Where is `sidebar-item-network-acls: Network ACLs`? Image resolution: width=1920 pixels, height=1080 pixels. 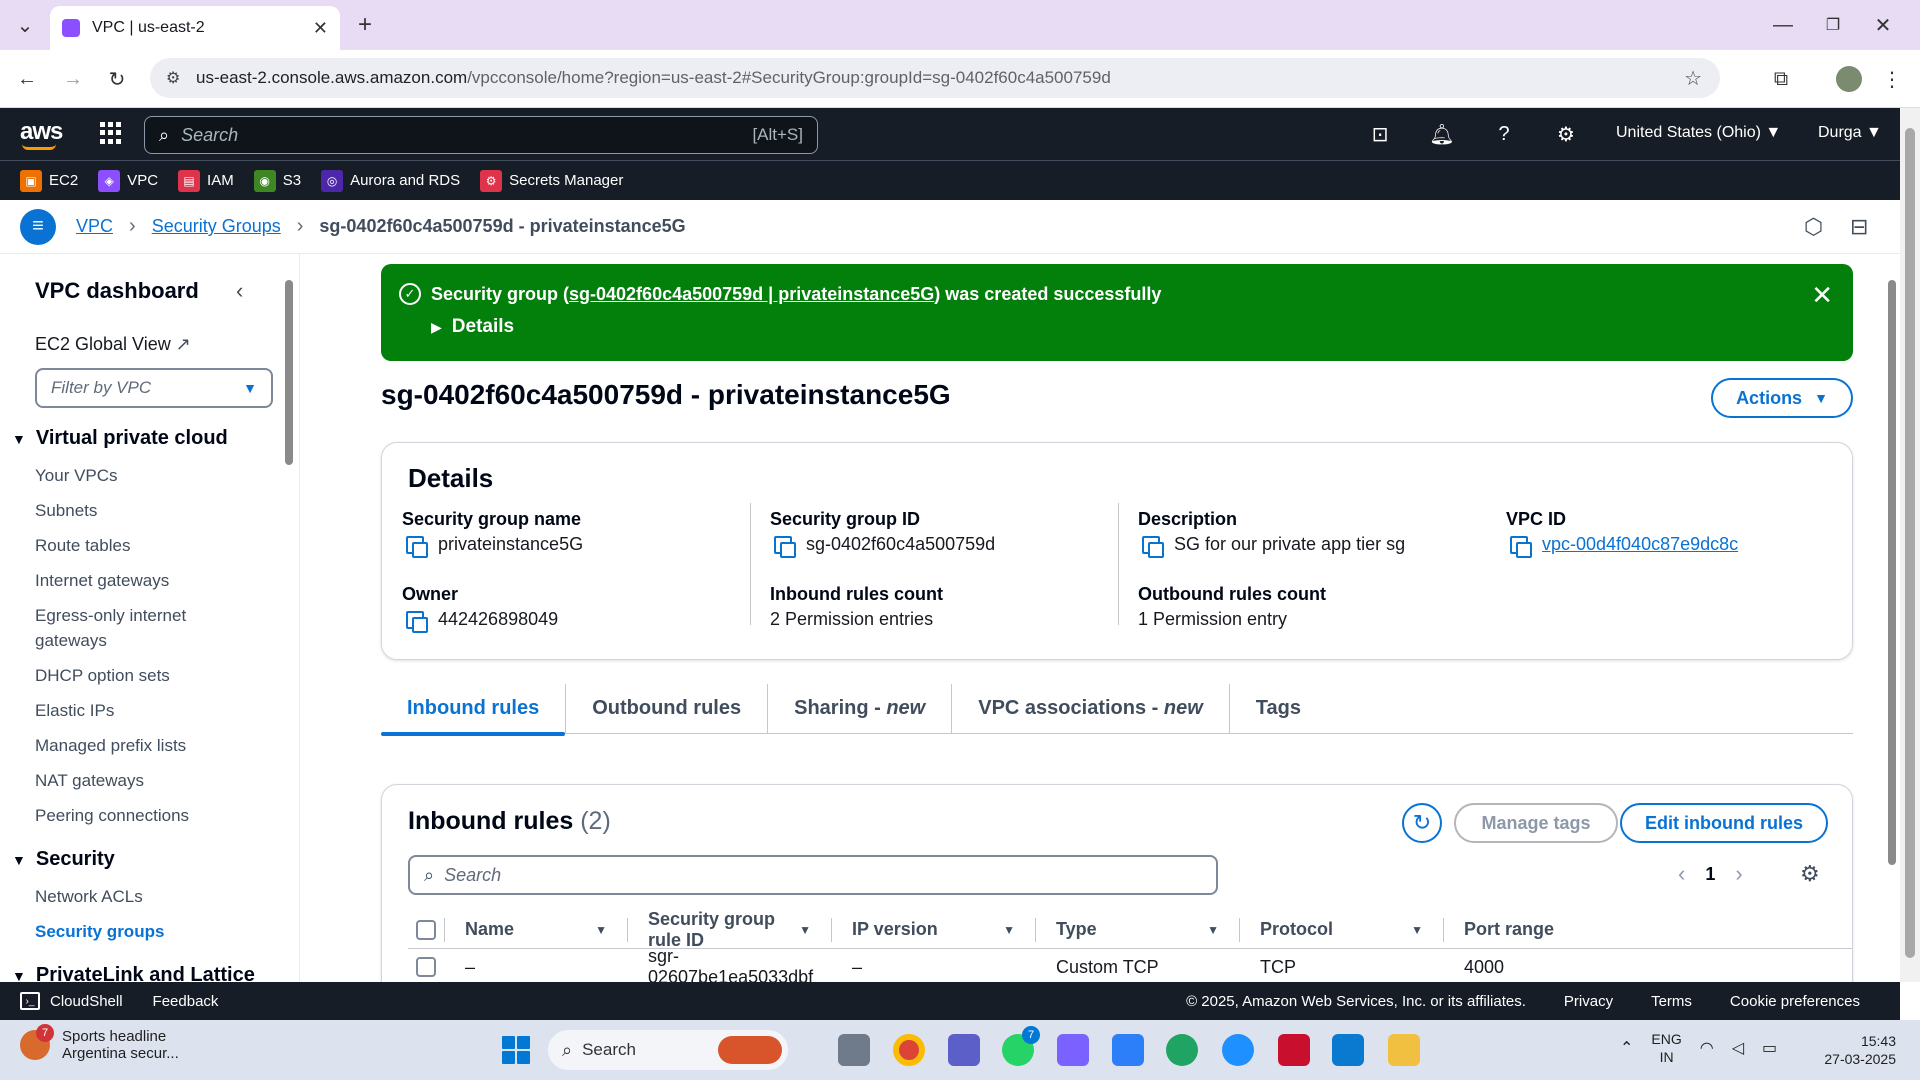 sidebar-item-network-acls: Network ACLs is located at coordinates (89, 896).